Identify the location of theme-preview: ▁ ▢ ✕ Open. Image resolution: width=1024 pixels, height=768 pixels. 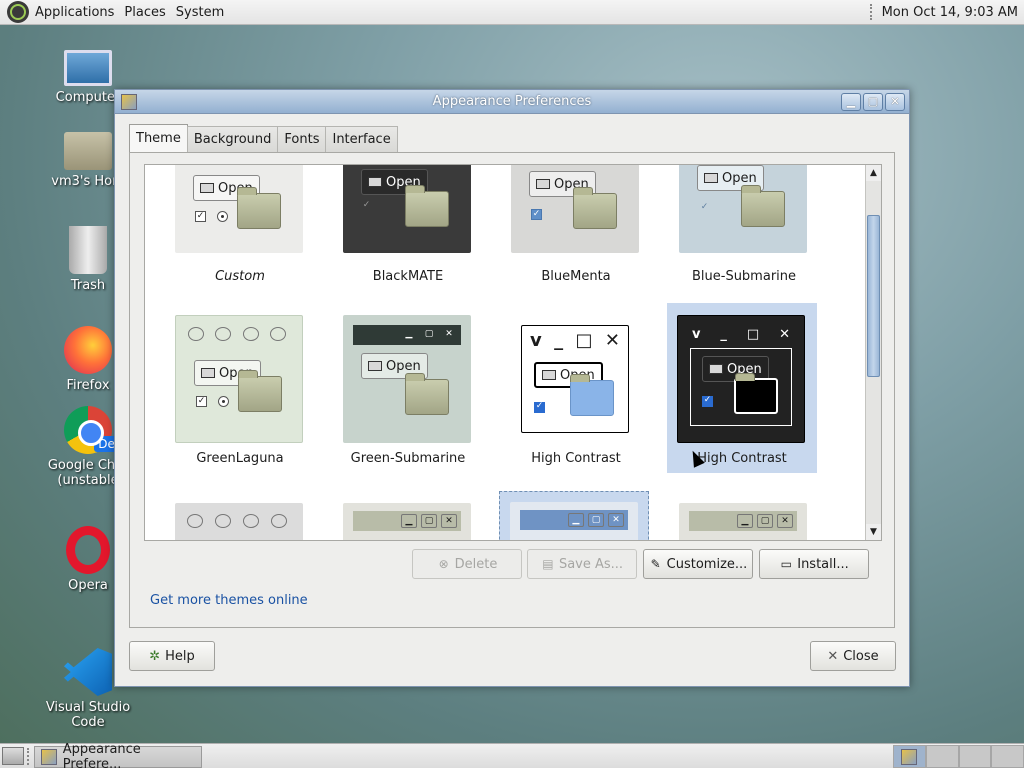
(407, 379).